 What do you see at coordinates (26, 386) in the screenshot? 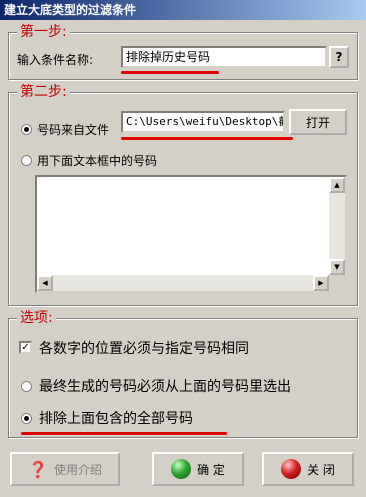
I see `must-select-radio` at bounding box center [26, 386].